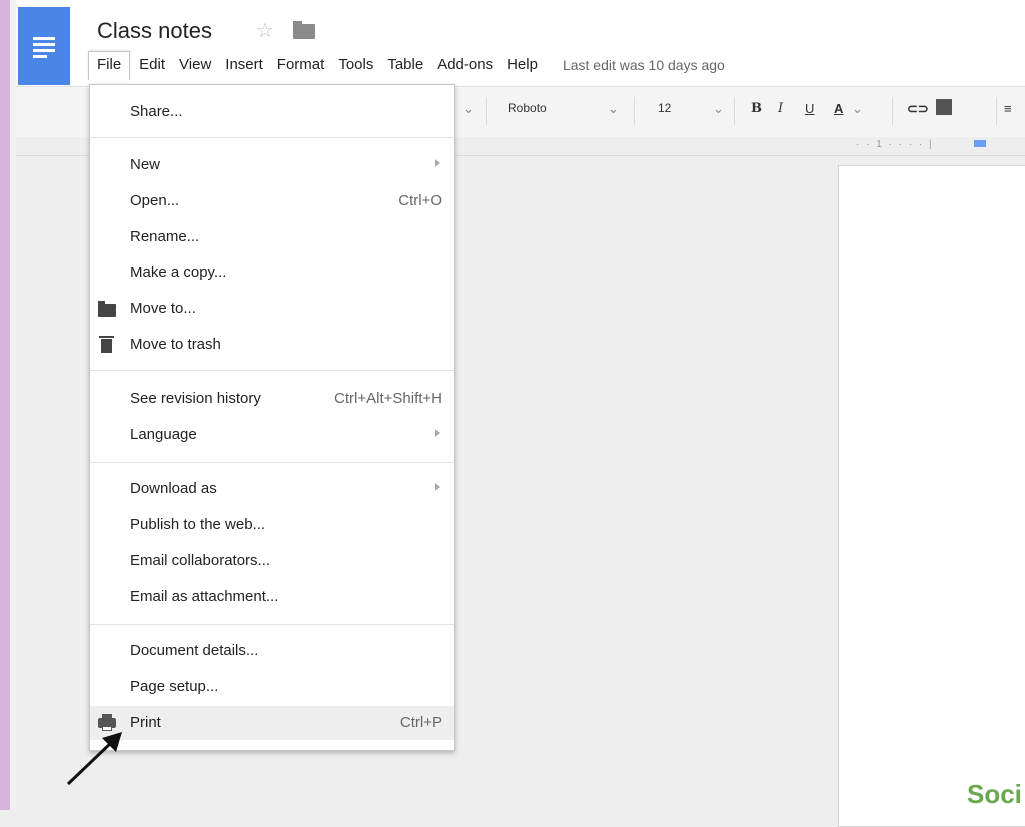  What do you see at coordinates (175, 344) in the screenshot?
I see `menu-item-label: Move to trash` at bounding box center [175, 344].